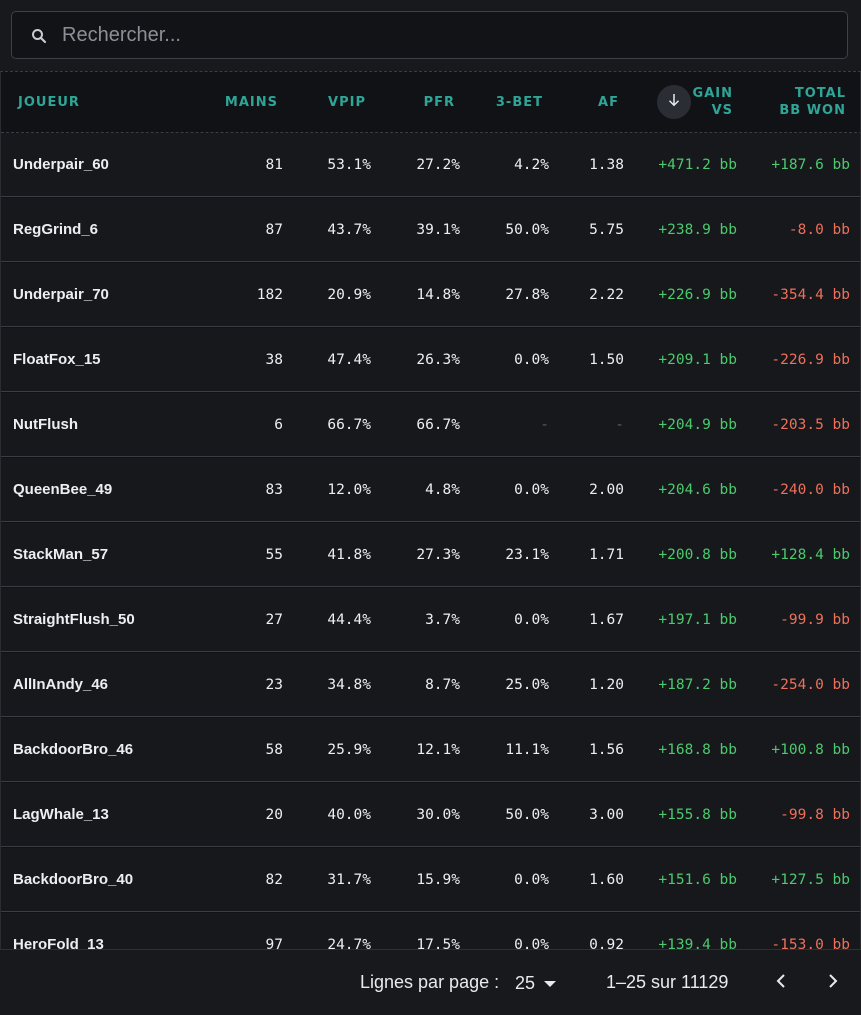 Image resolution: width=861 pixels, height=1015 pixels. I want to click on cell-pfr: 30.0%, so click(438, 814).